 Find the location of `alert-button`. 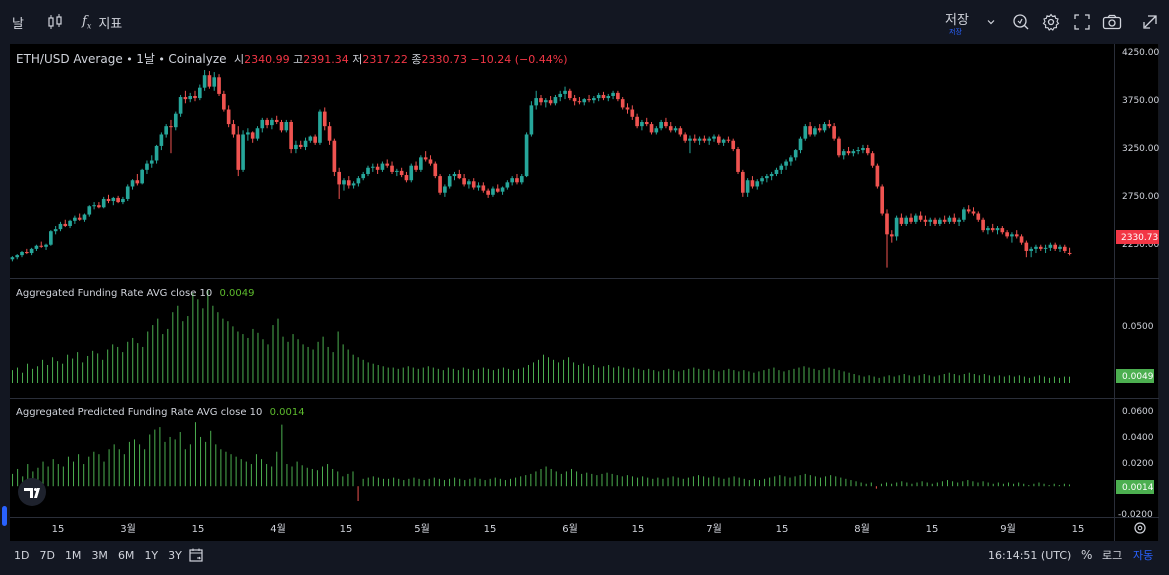

alert-button is located at coordinates (1021, 22).